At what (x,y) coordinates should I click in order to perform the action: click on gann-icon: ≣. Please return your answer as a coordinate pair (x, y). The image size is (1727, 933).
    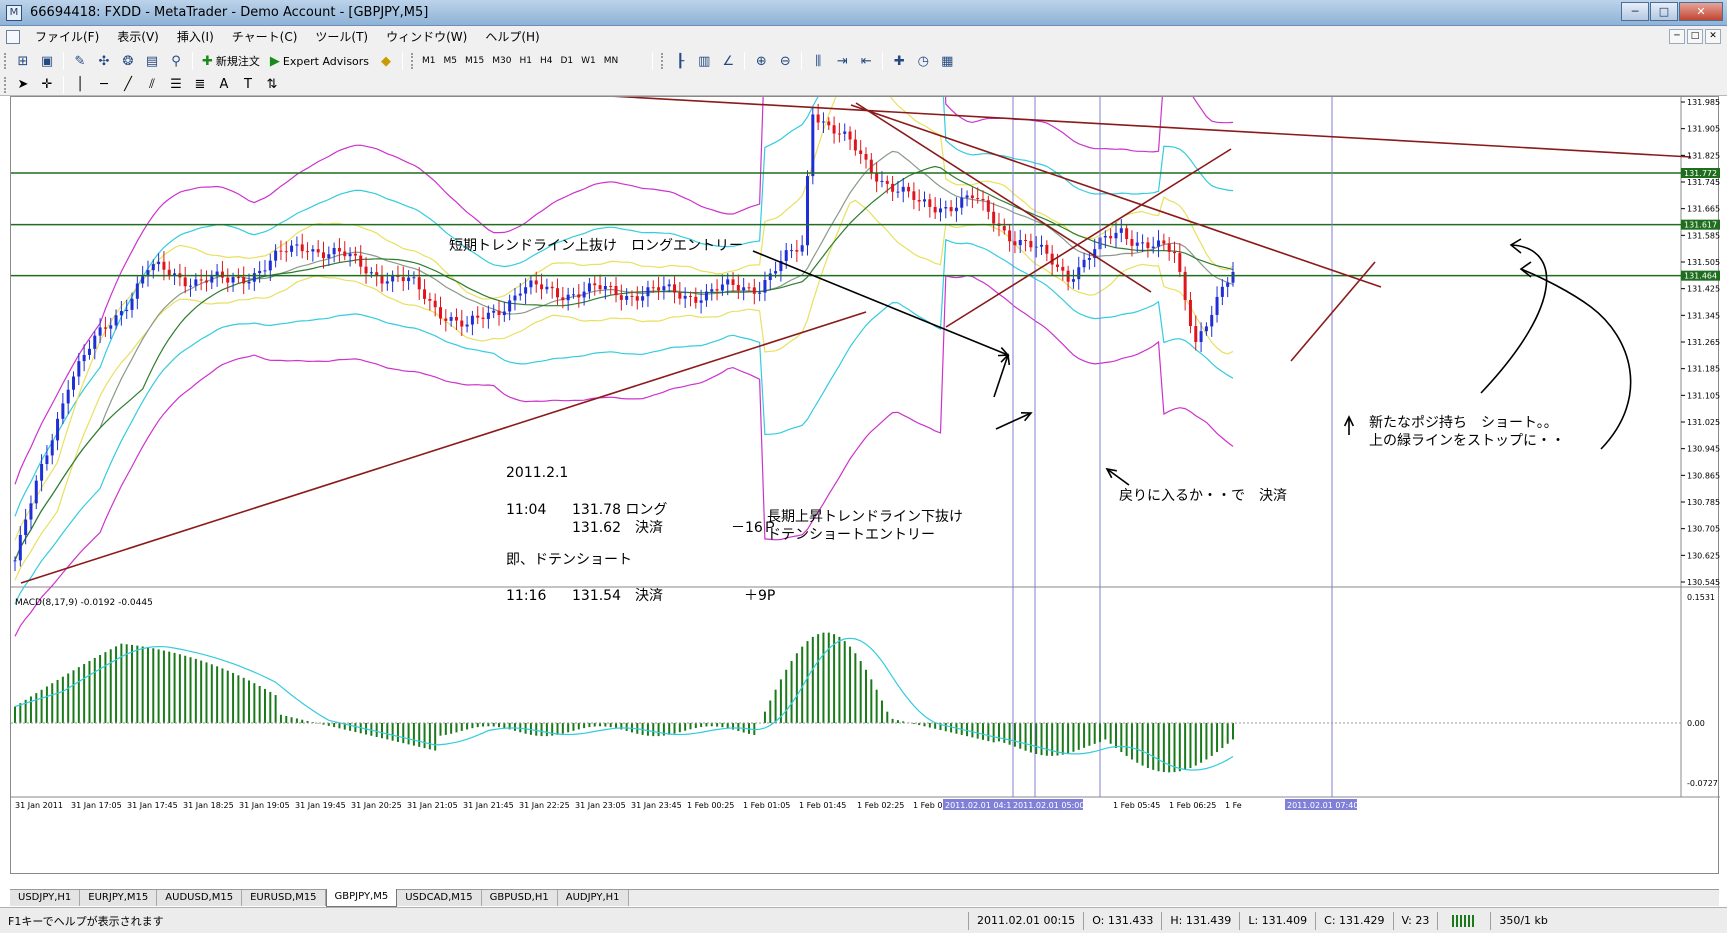
    Looking at the image, I should click on (200, 85).